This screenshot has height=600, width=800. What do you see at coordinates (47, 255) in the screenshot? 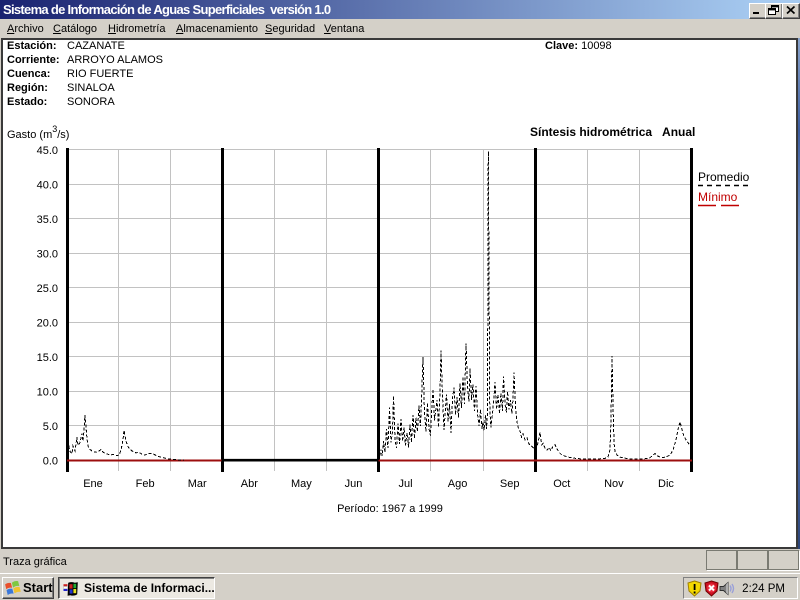
I see `svg-text: 30.0` at bounding box center [47, 255].